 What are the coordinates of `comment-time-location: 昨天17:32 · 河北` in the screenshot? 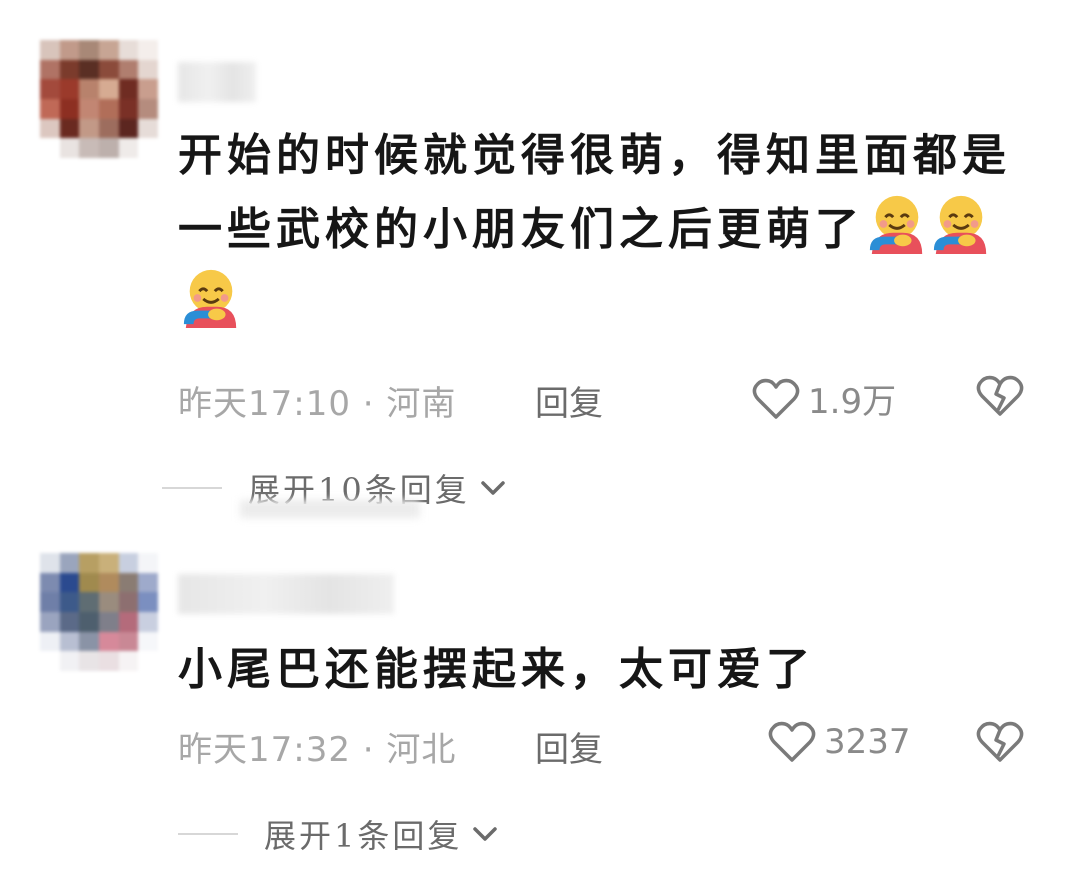 It's located at (317, 750).